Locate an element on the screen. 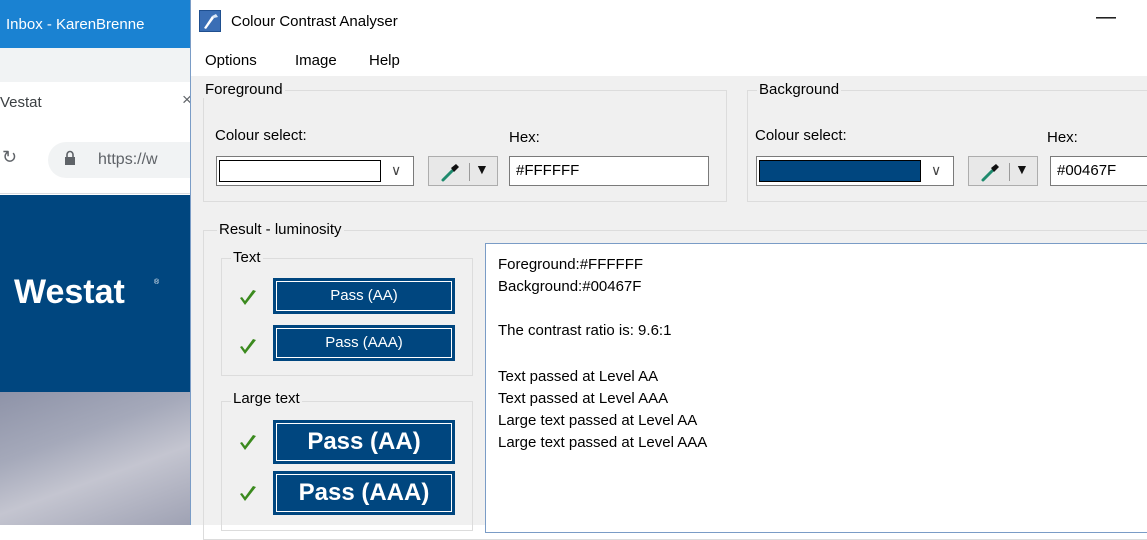 The image size is (1147, 540). large-text-group-label: Large text is located at coordinates (266, 398).